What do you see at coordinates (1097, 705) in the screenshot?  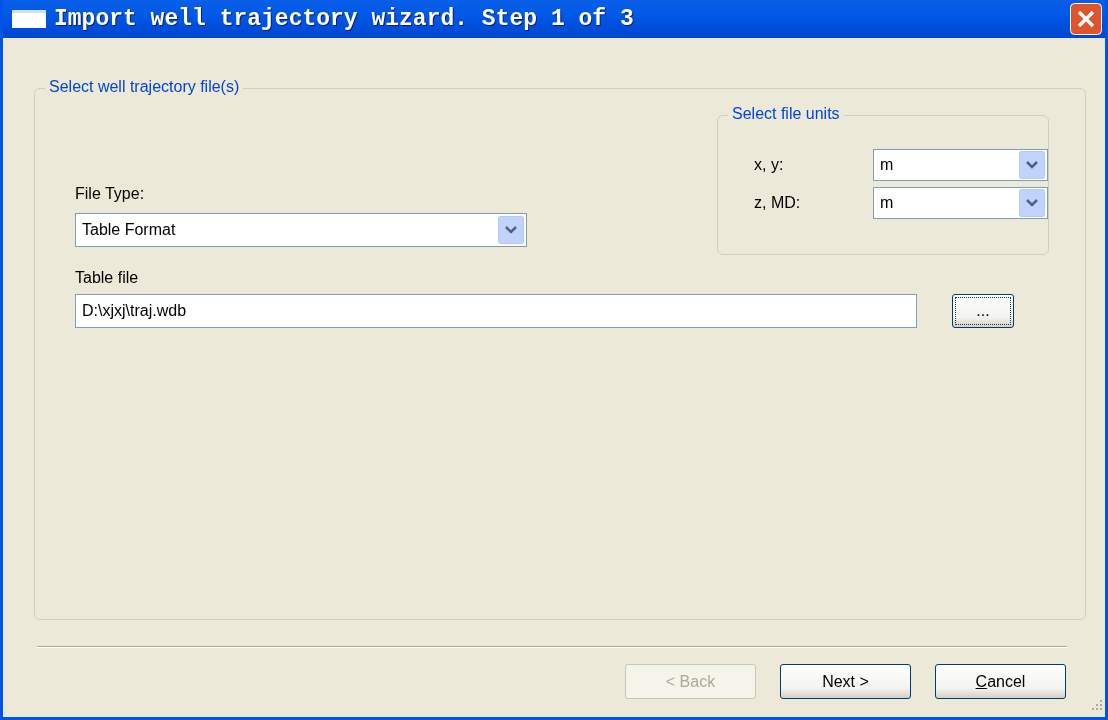 I see `resize-grip-icon` at bounding box center [1097, 705].